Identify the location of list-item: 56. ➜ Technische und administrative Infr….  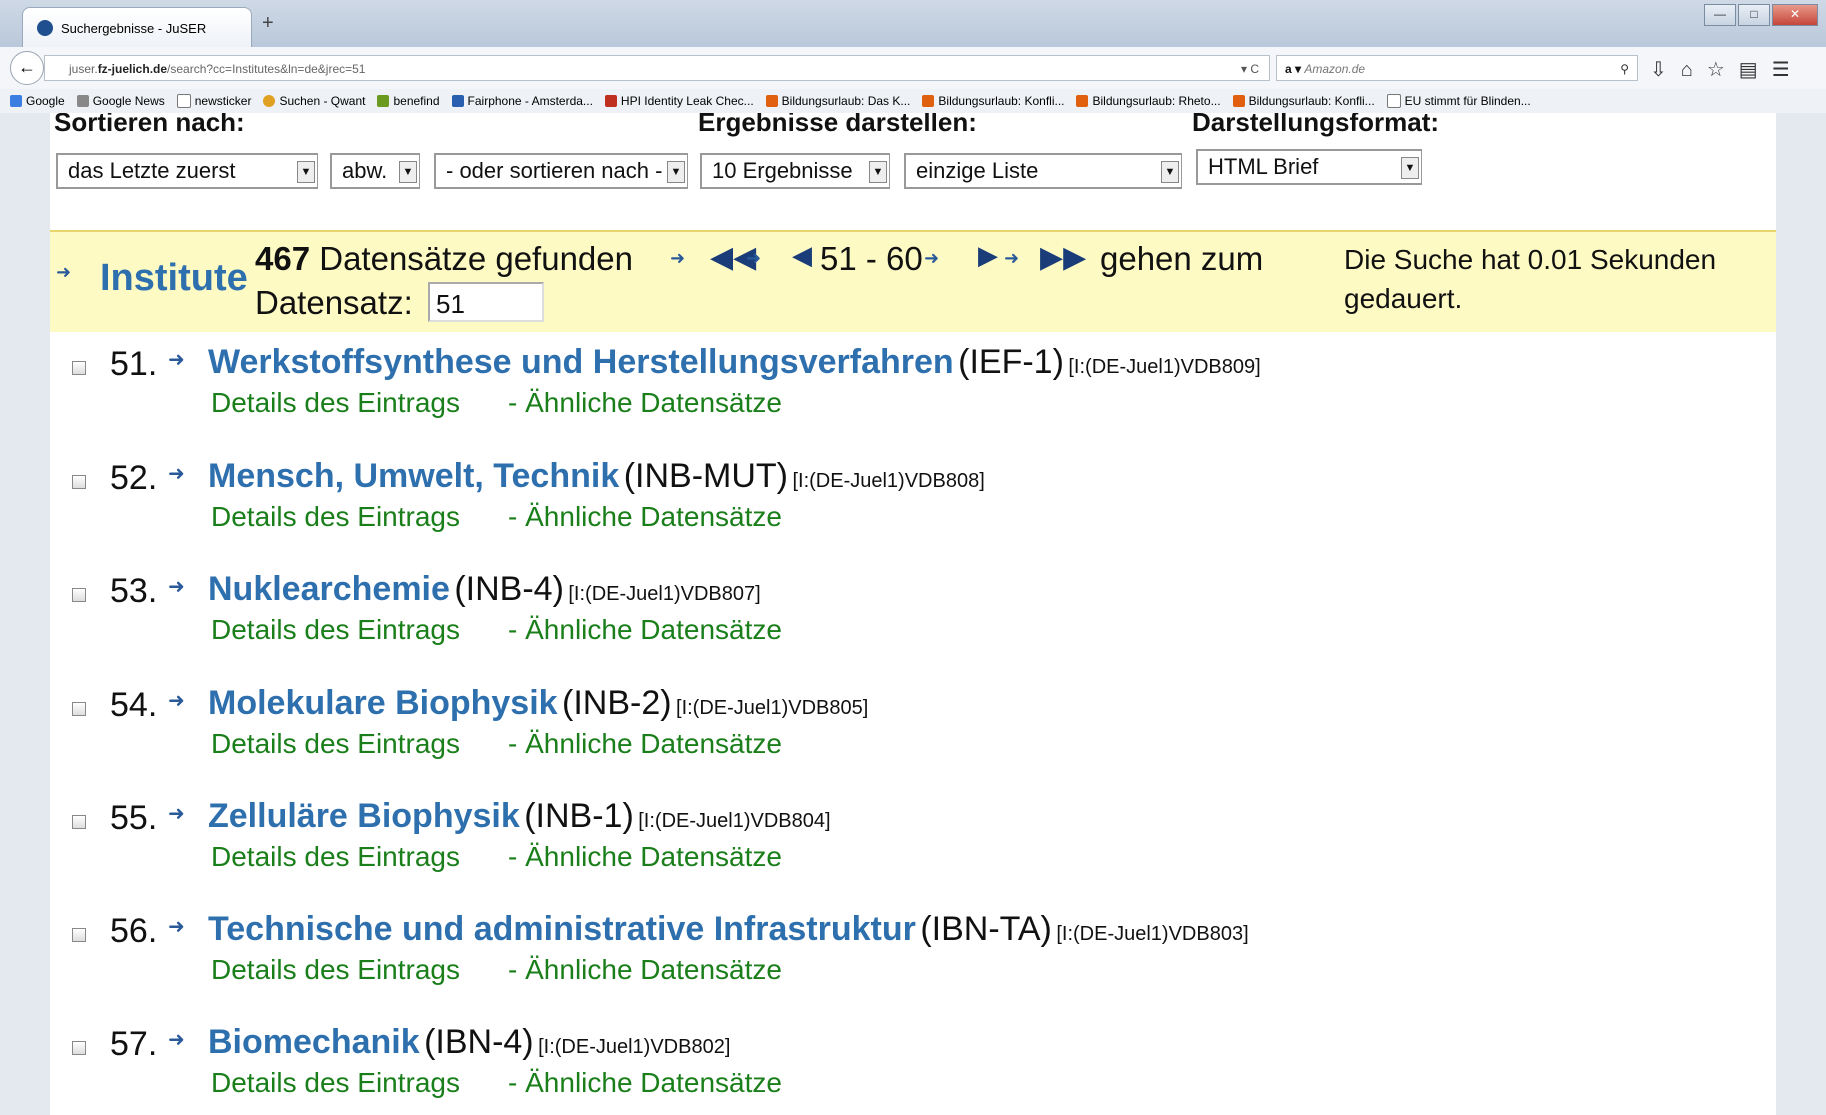
(900, 961).